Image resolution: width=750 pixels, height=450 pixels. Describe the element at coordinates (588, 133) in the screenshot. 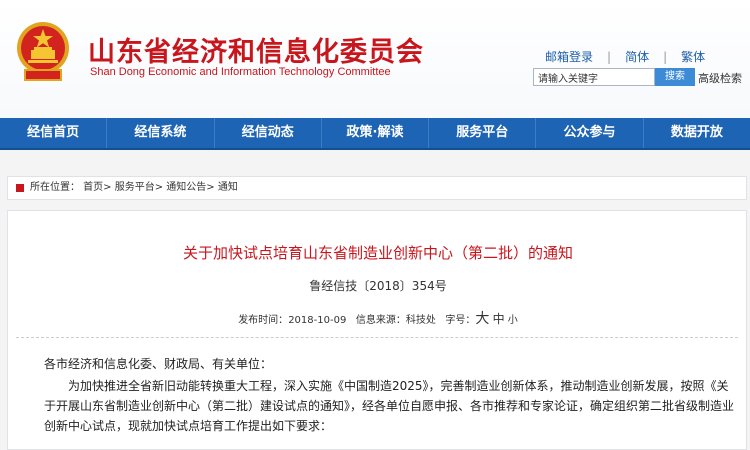

I see `nav-public: 公众参与` at that location.